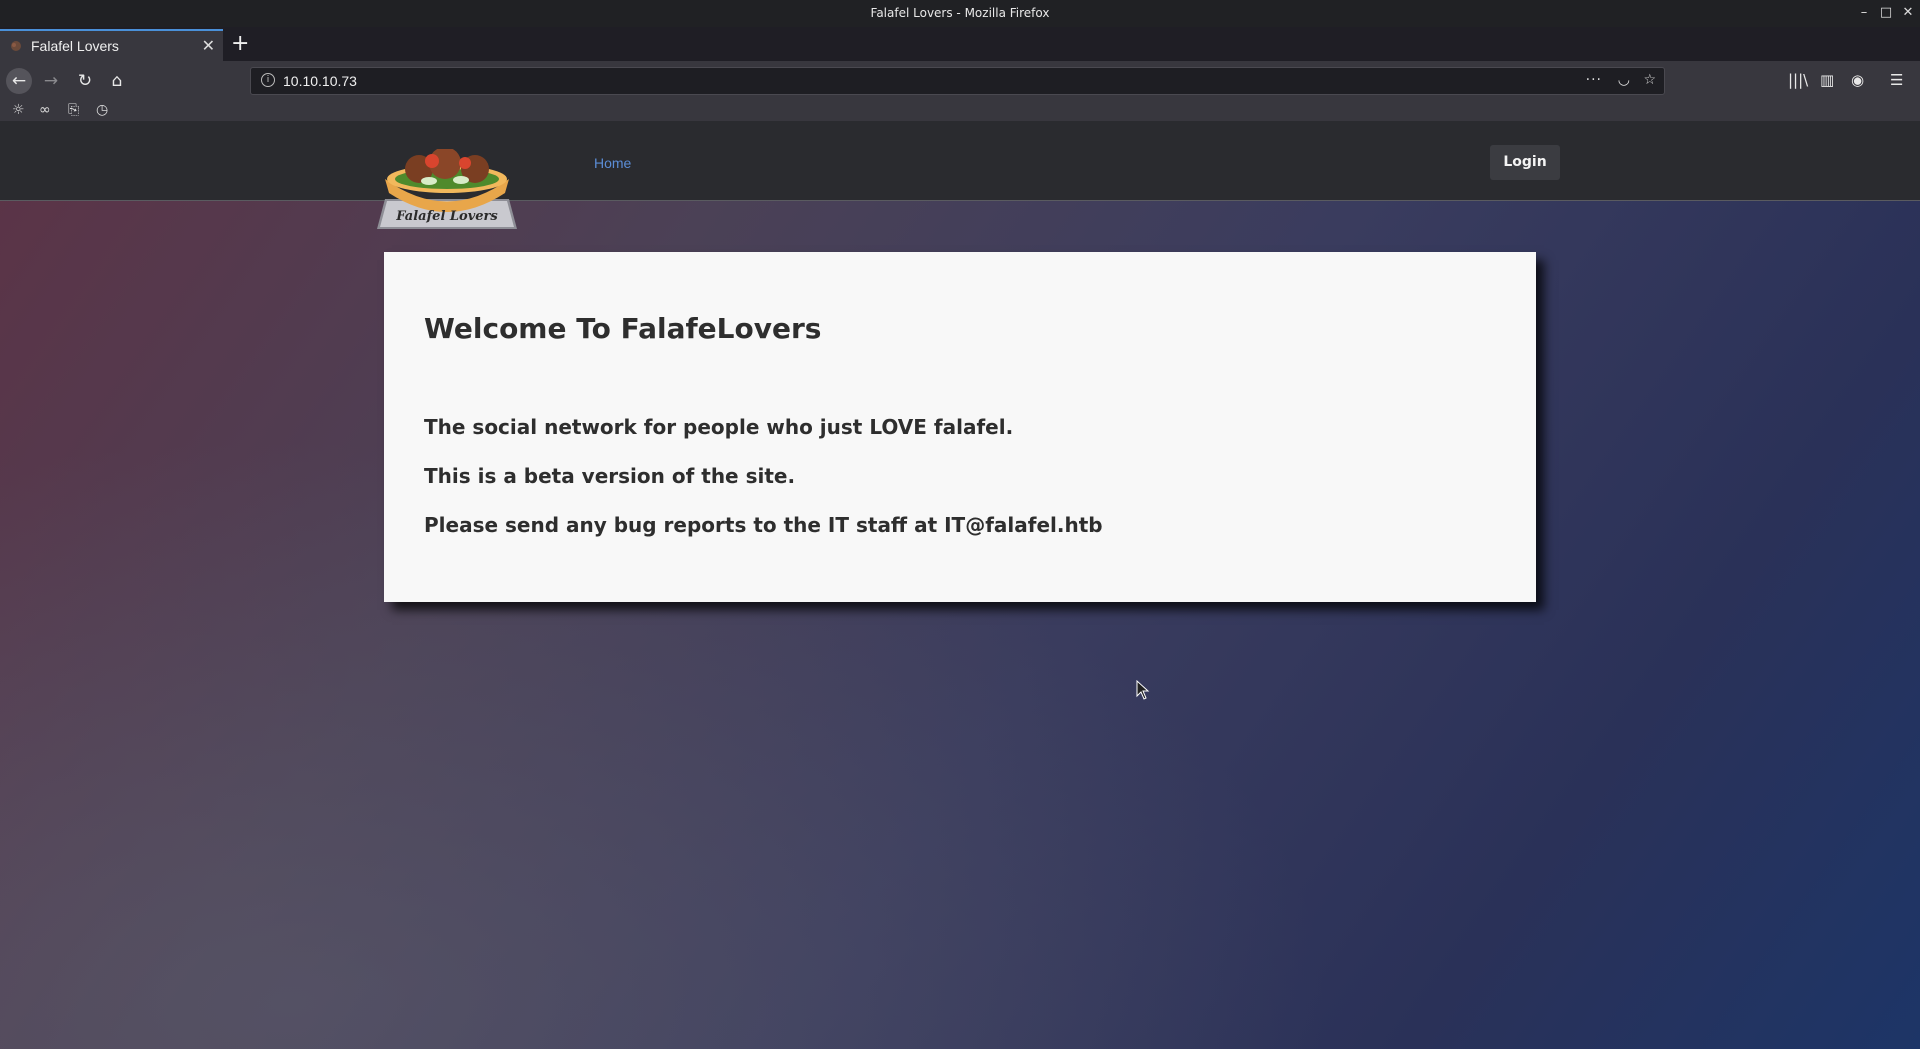 The height and width of the screenshot is (1049, 1920). I want to click on bookmark-folder-icon: ⎘, so click(73, 110).